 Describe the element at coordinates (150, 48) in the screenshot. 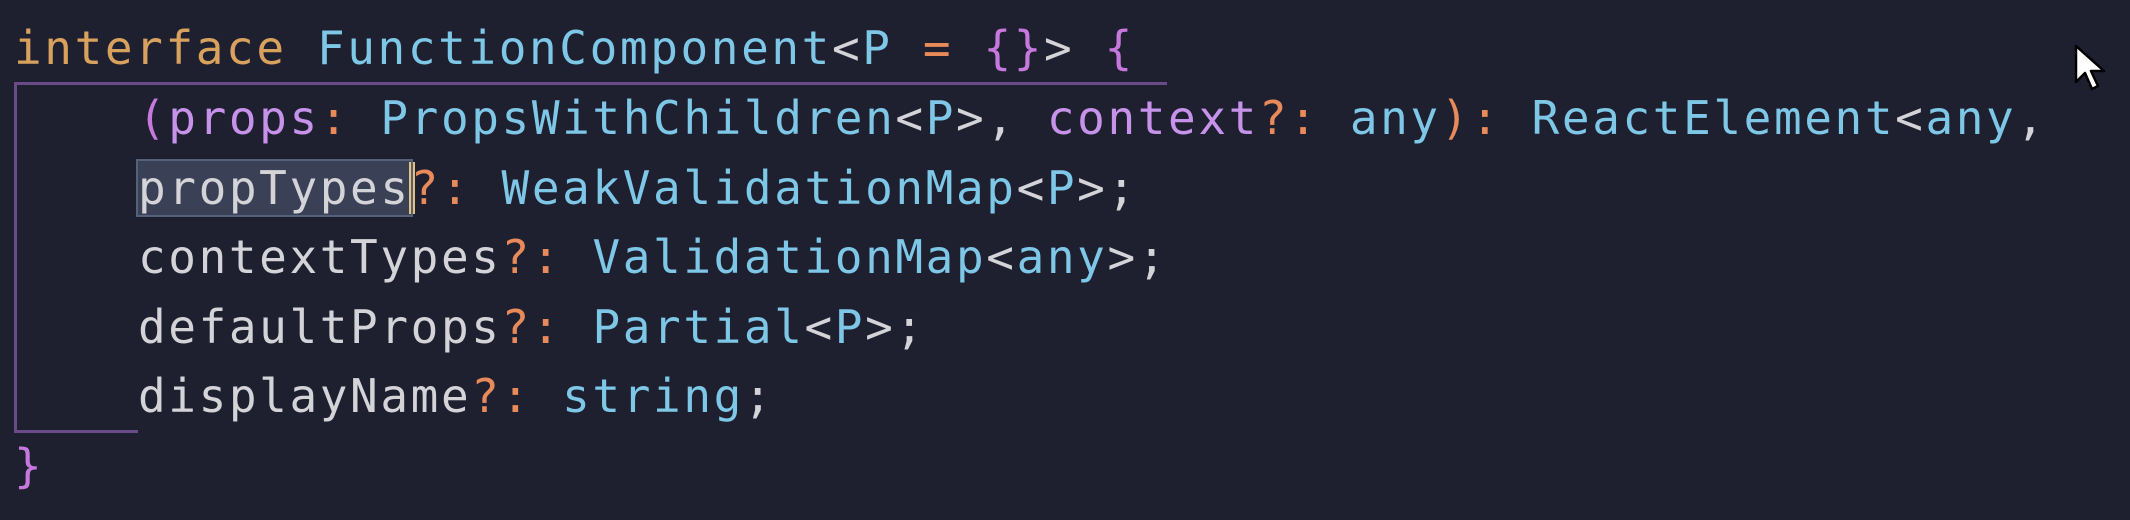

I see `keyword-interface: interface` at that location.